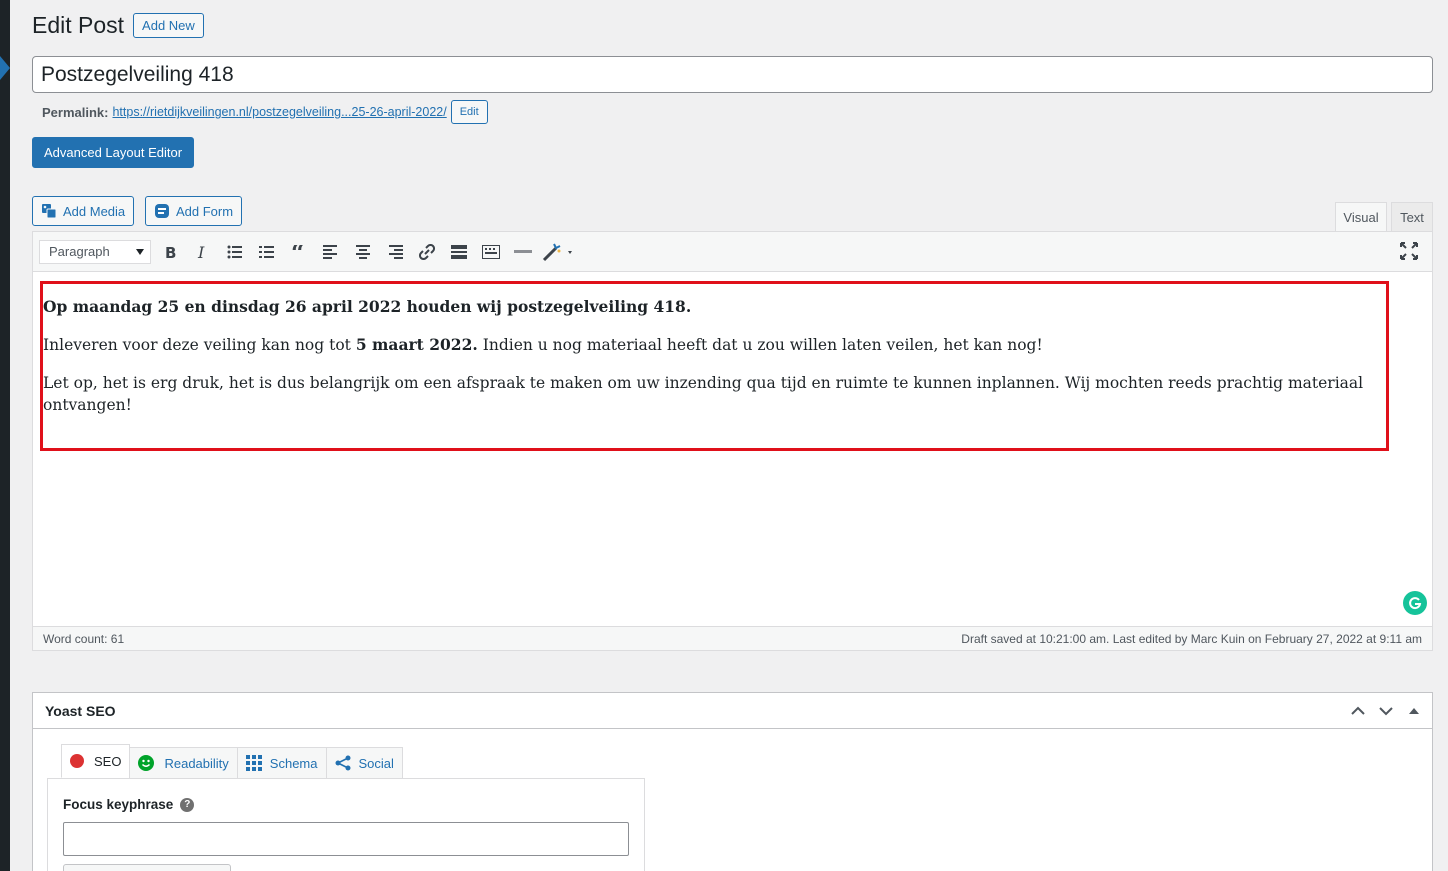  I want to click on svg-text: B, so click(170, 252).